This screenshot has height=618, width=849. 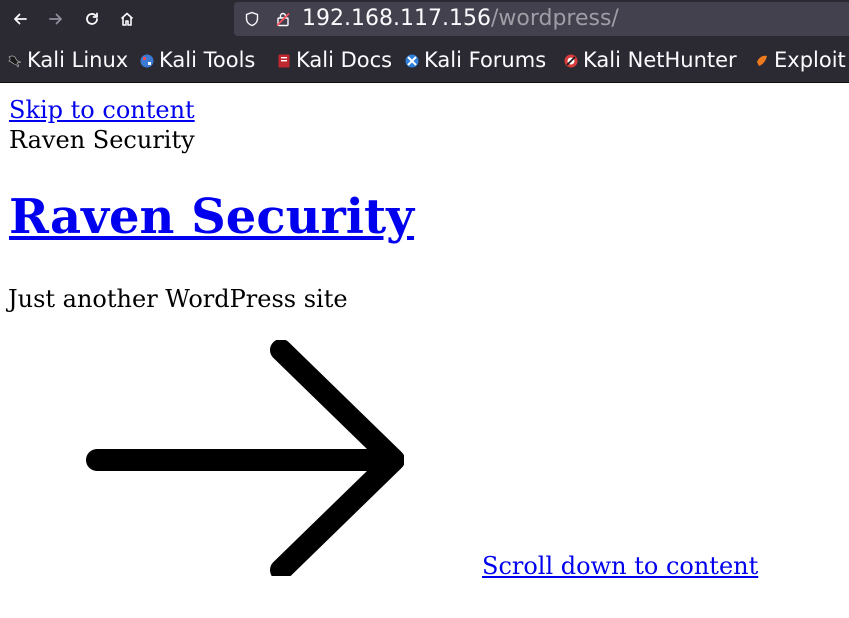 I want to click on address-bar: 192.168.117.156/wordpress/, so click(x=541, y=19).